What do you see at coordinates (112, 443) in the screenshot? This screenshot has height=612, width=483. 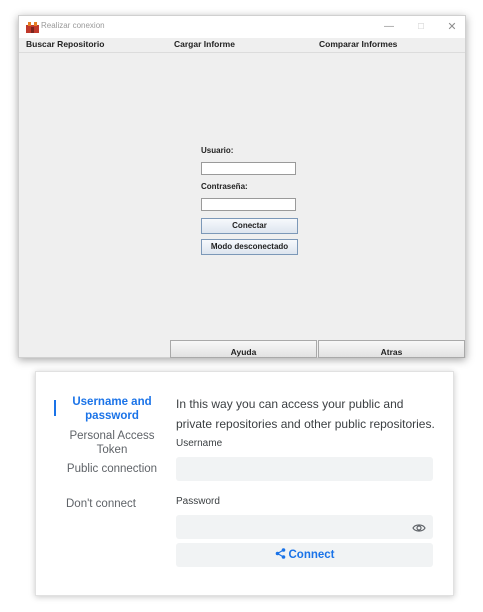 I see `nav-personal-access-token: Personal Access Token` at bounding box center [112, 443].